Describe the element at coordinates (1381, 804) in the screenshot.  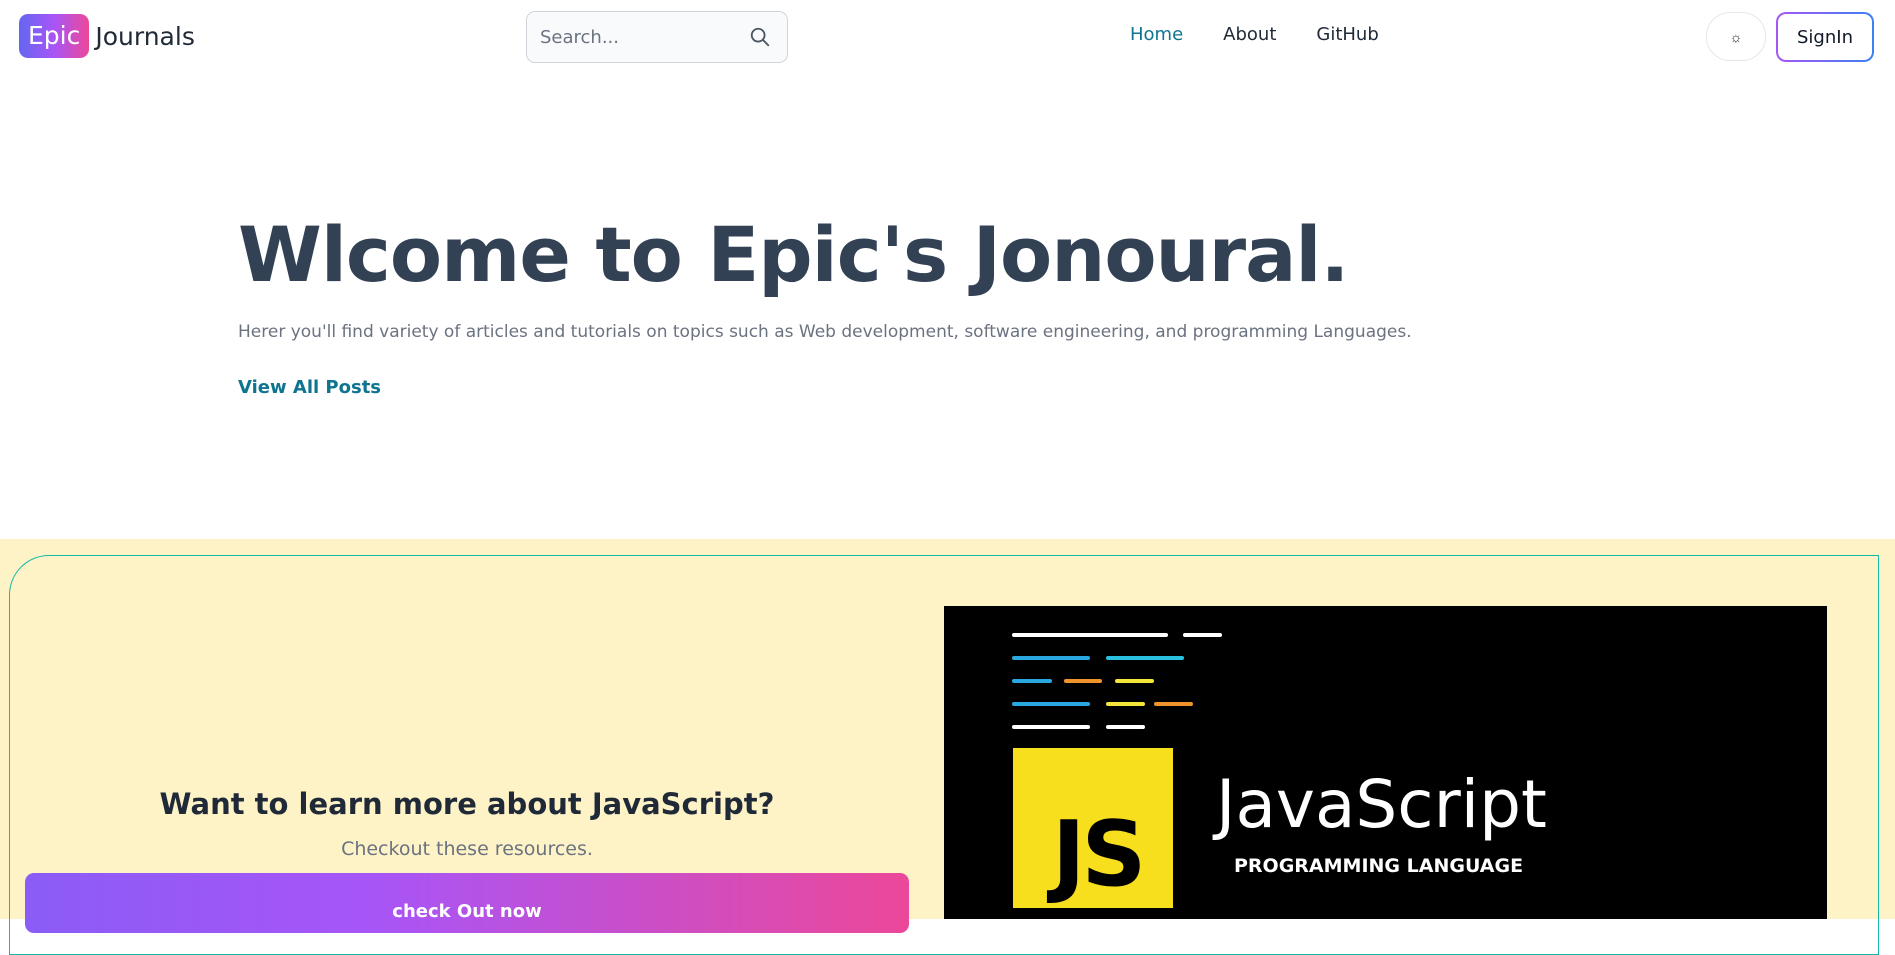
I see `javascript-title: JavaScript` at that location.